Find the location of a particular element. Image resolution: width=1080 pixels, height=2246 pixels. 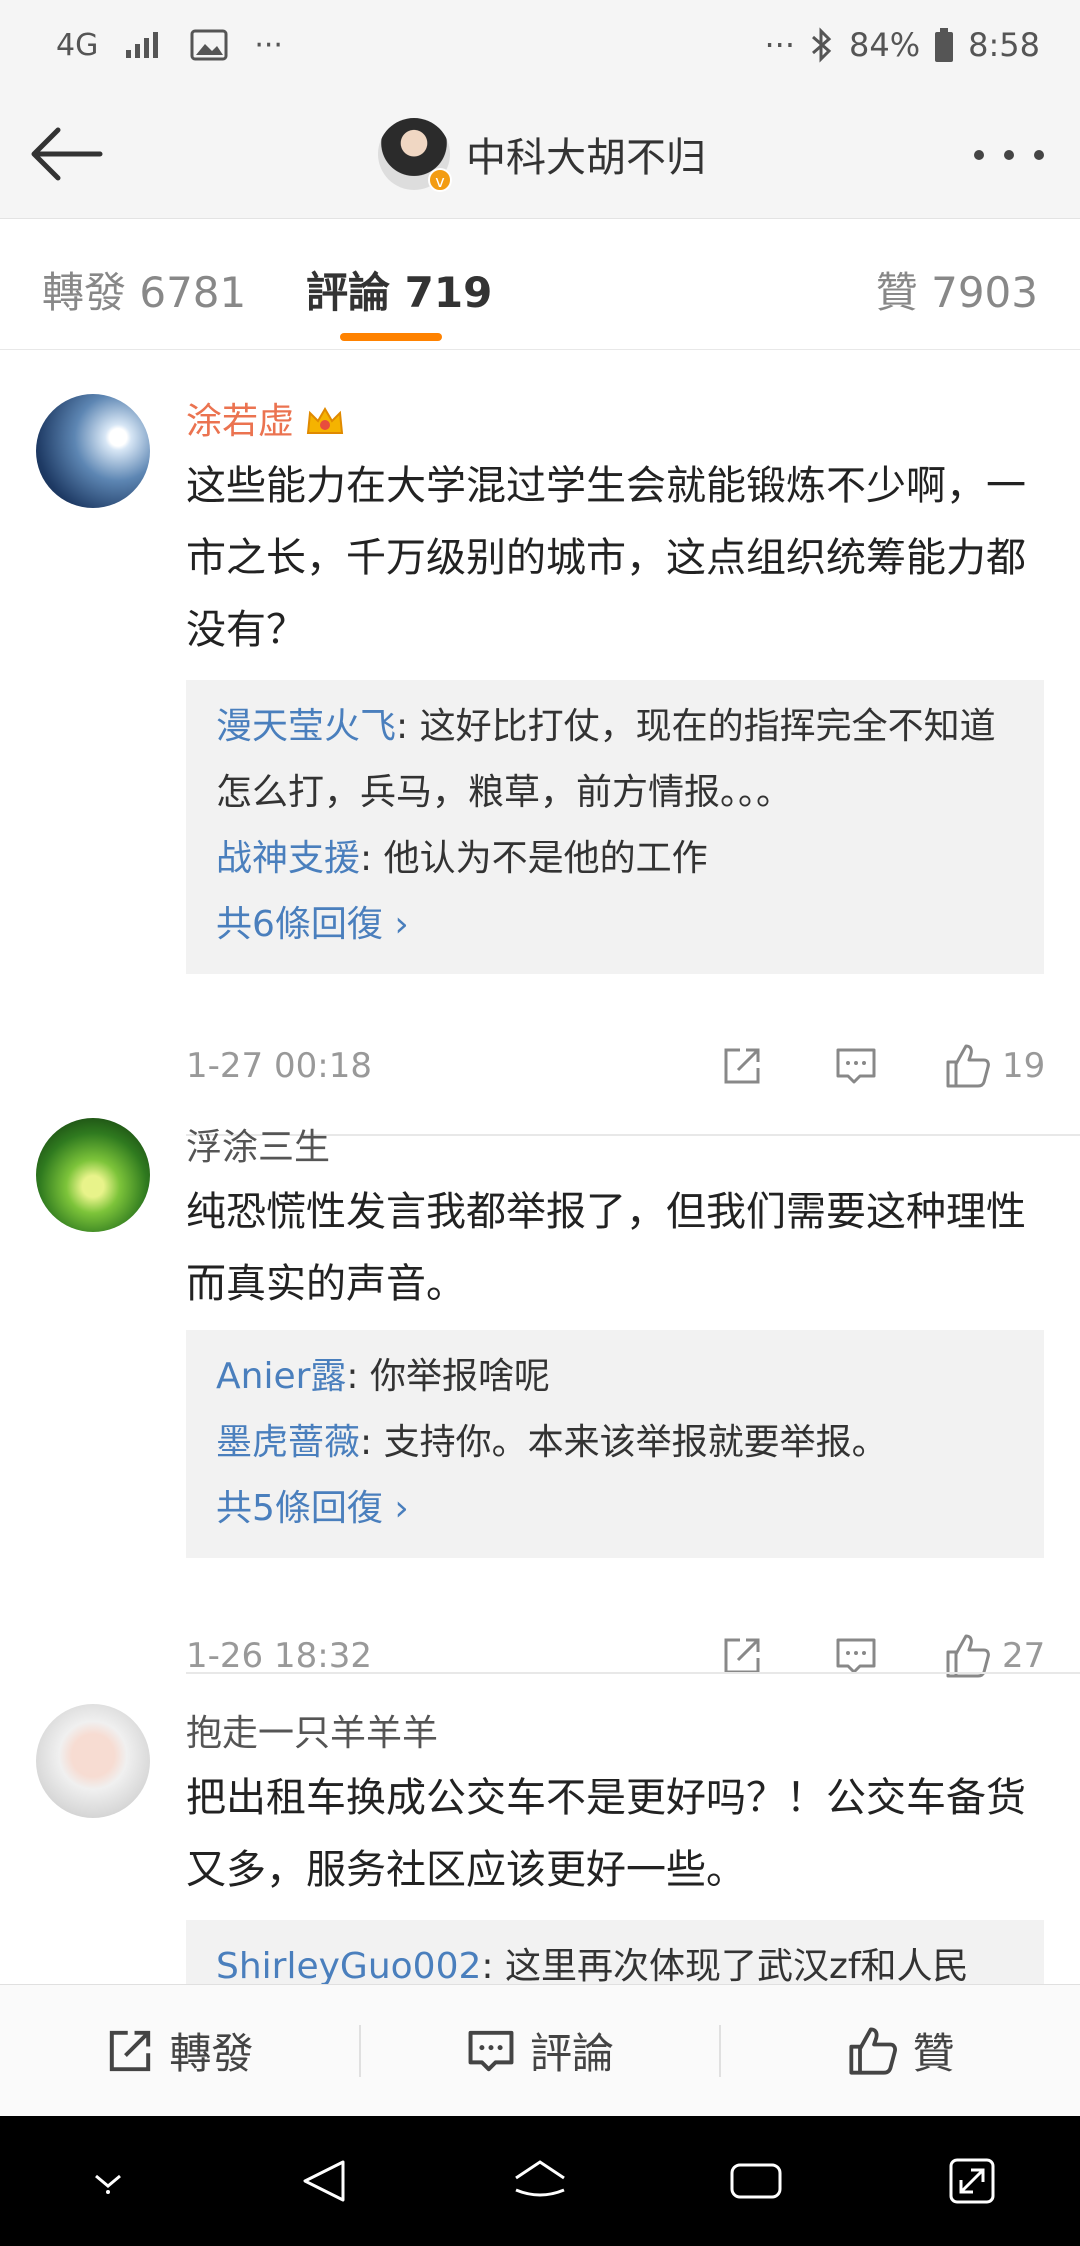

reply-line: 墨虎蔷薇: 支持你。本来该举报就要举报。 is located at coordinates (615, 1443).